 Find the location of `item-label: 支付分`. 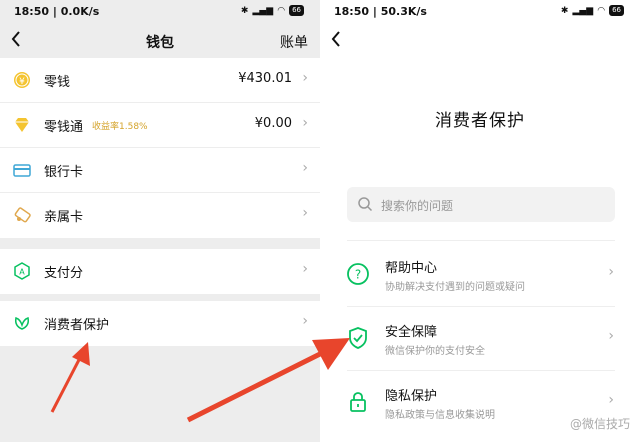

item-label: 支付分 is located at coordinates (64, 273).